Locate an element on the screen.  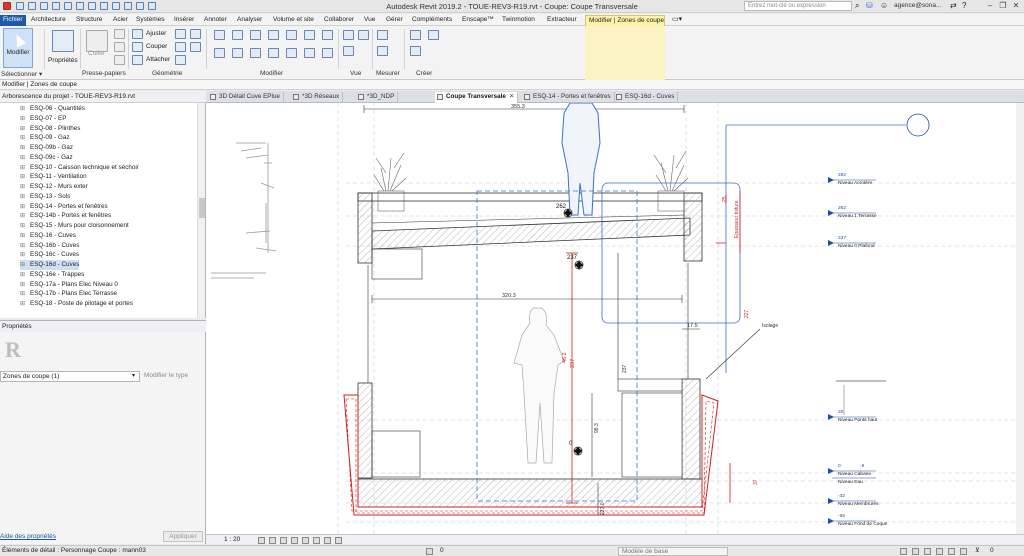
properties-help-link: Aide des propriétés is located at coordinates (28, 536).